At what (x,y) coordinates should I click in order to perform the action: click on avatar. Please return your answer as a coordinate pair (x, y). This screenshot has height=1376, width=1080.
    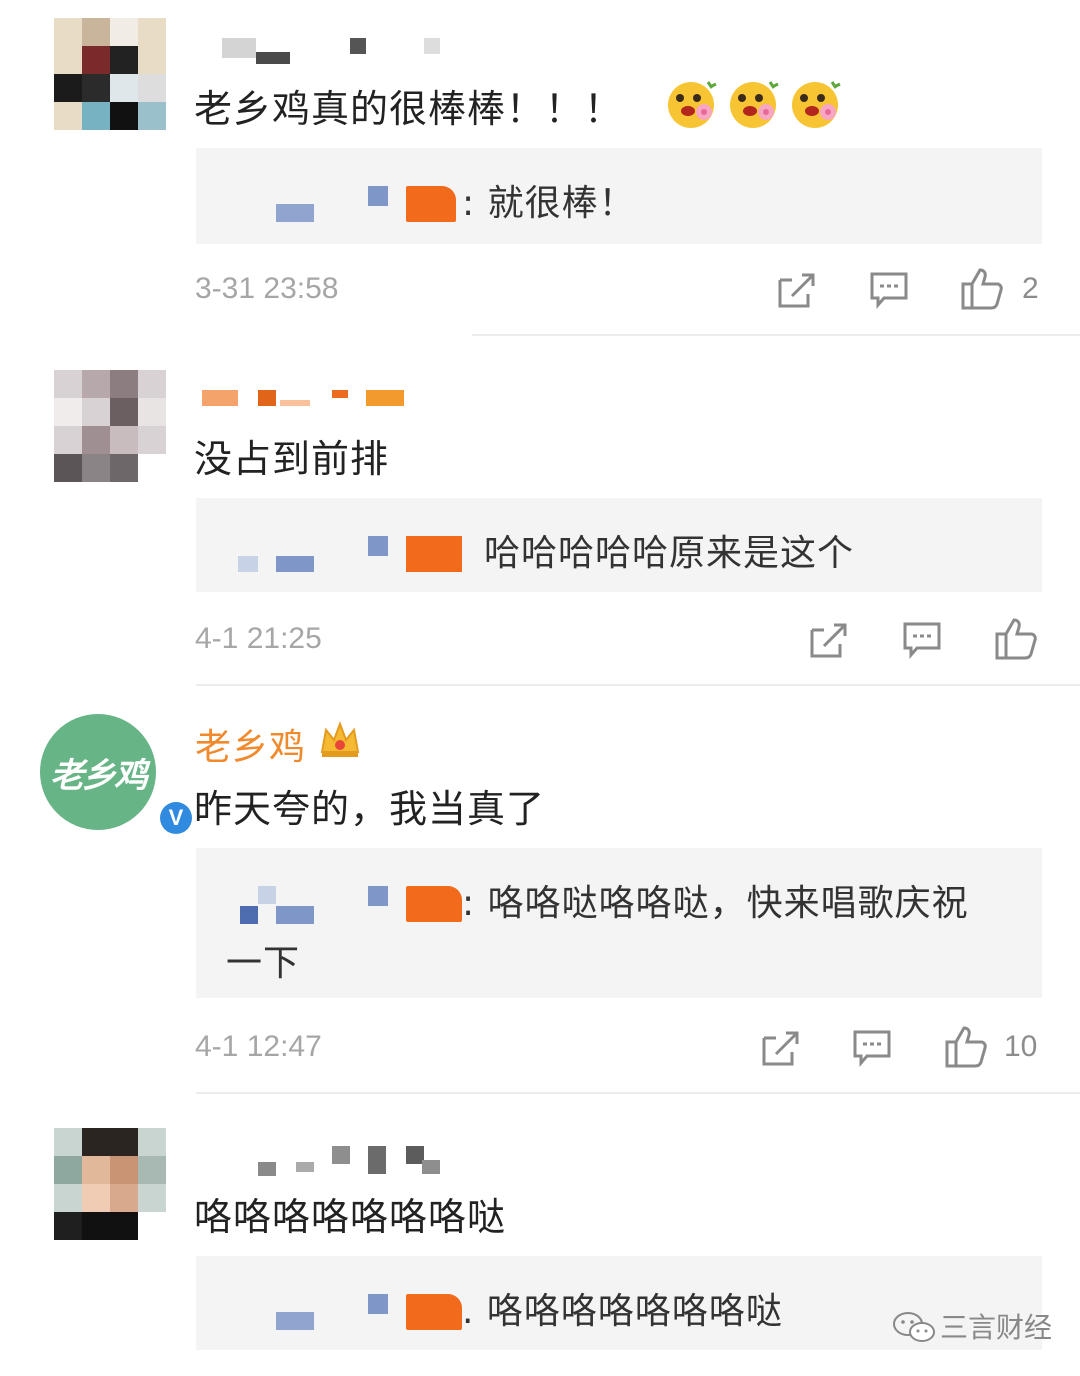
    Looking at the image, I should click on (110, 1184).